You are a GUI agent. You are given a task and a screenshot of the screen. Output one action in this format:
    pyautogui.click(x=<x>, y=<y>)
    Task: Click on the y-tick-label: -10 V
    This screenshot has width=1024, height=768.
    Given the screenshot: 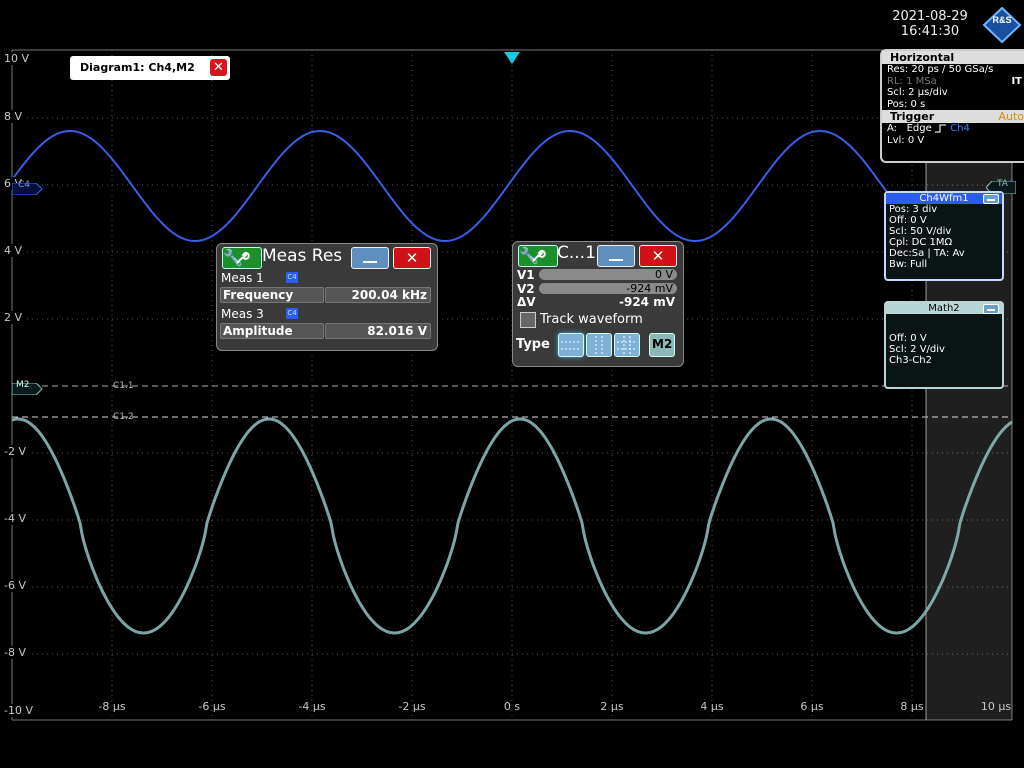 What is the action you would take?
    pyautogui.click(x=19, y=710)
    